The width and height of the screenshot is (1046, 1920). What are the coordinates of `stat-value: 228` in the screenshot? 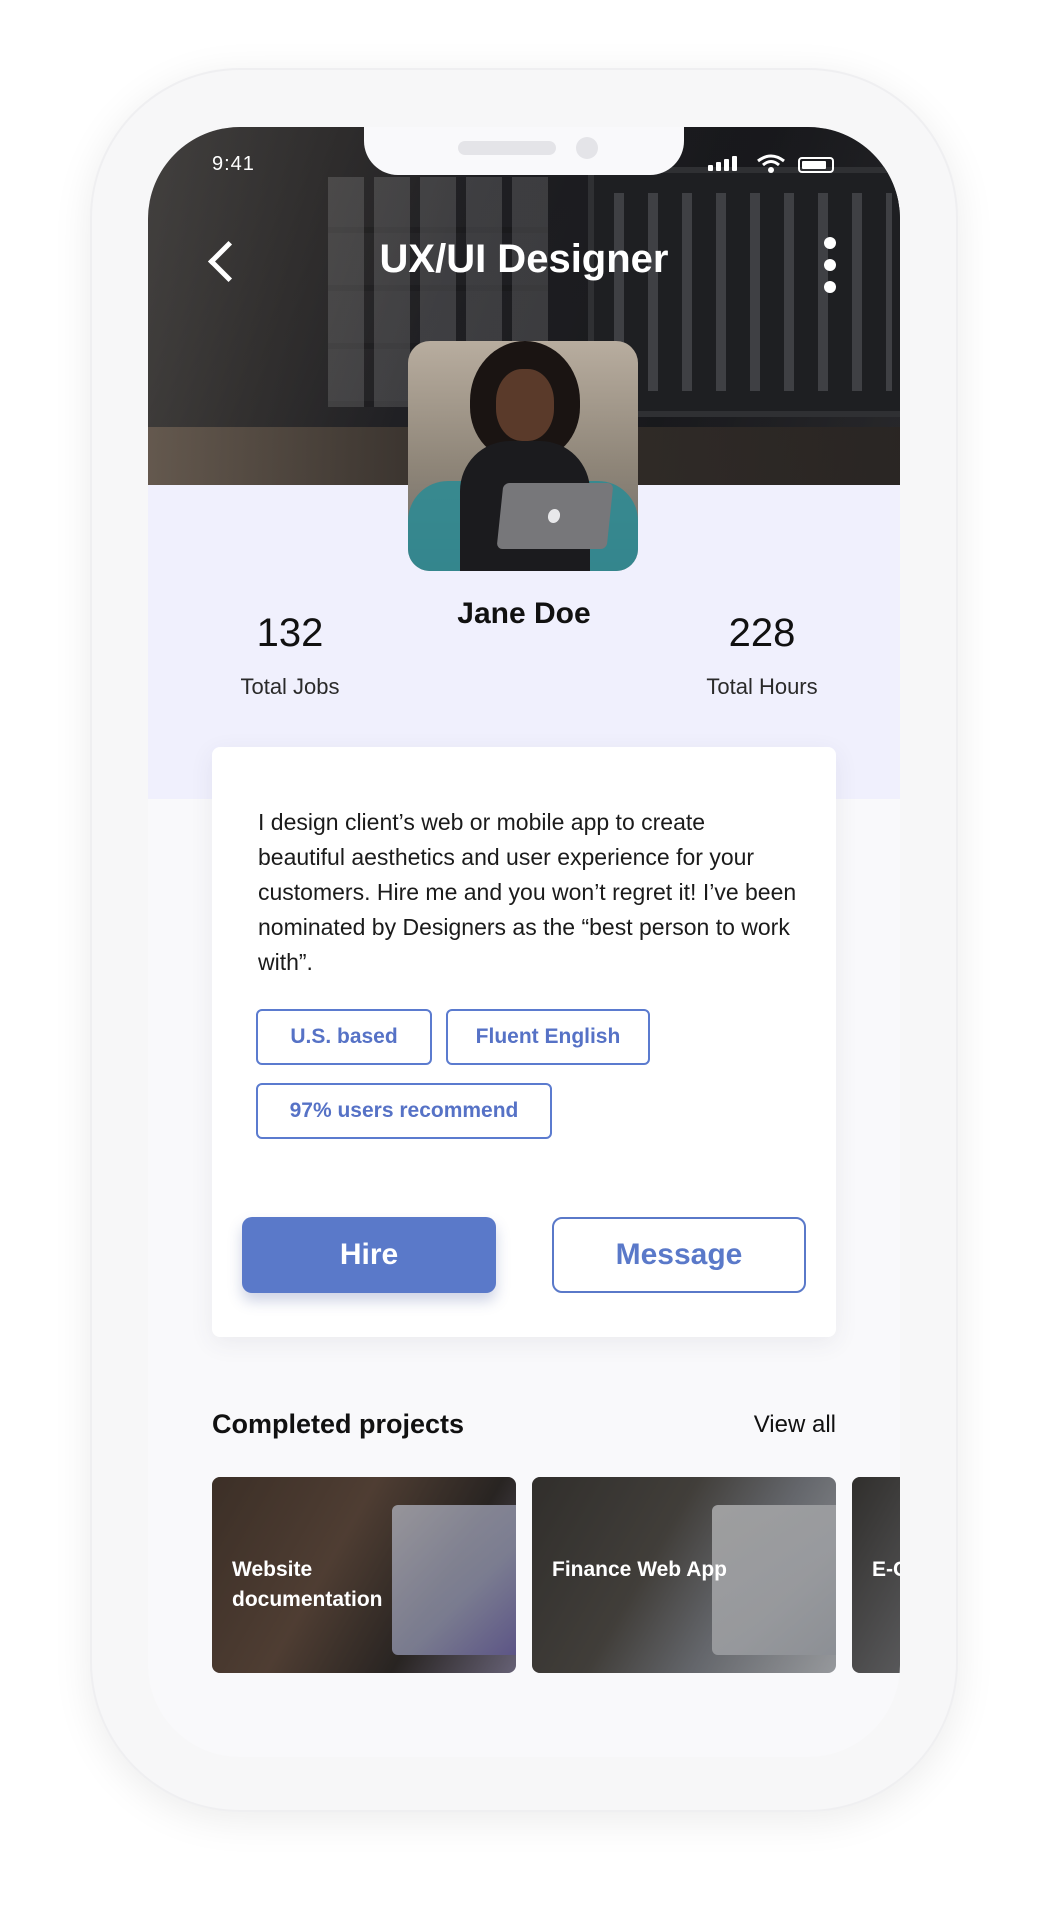 It's located at (762, 633).